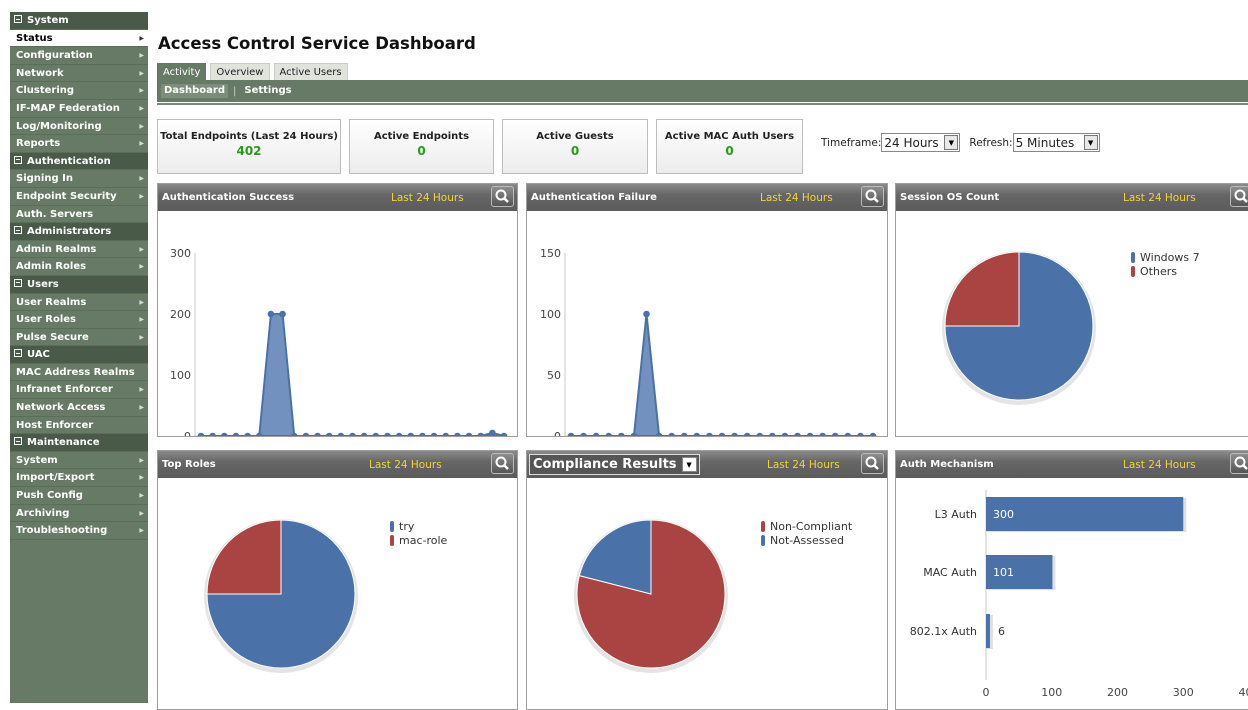  Describe the element at coordinates (79, 39) in the screenshot. I see `sidebar-item-status: Status▶` at that location.